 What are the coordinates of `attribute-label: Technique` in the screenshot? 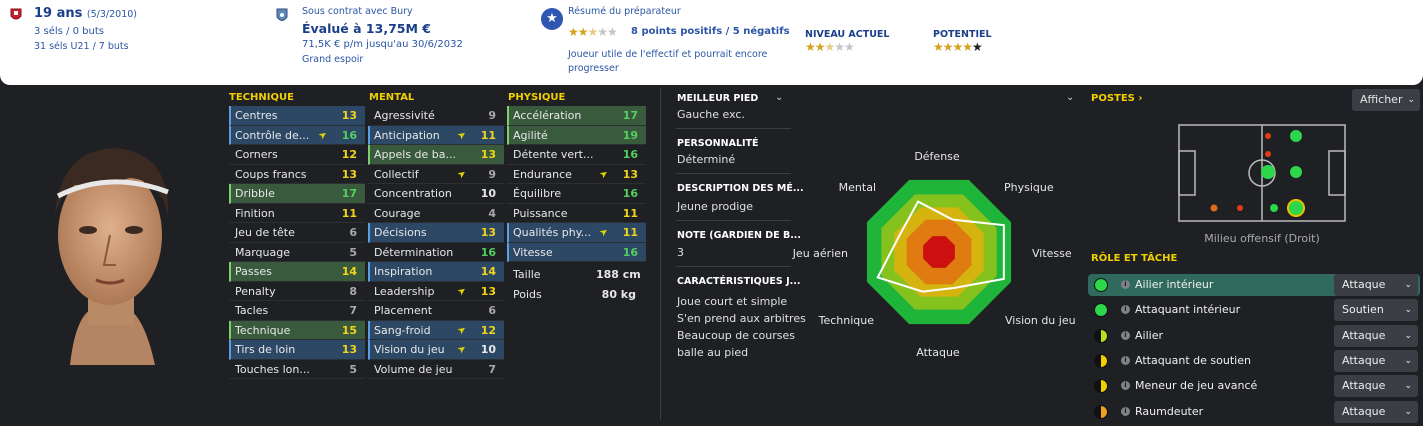 It's located at (263, 330).